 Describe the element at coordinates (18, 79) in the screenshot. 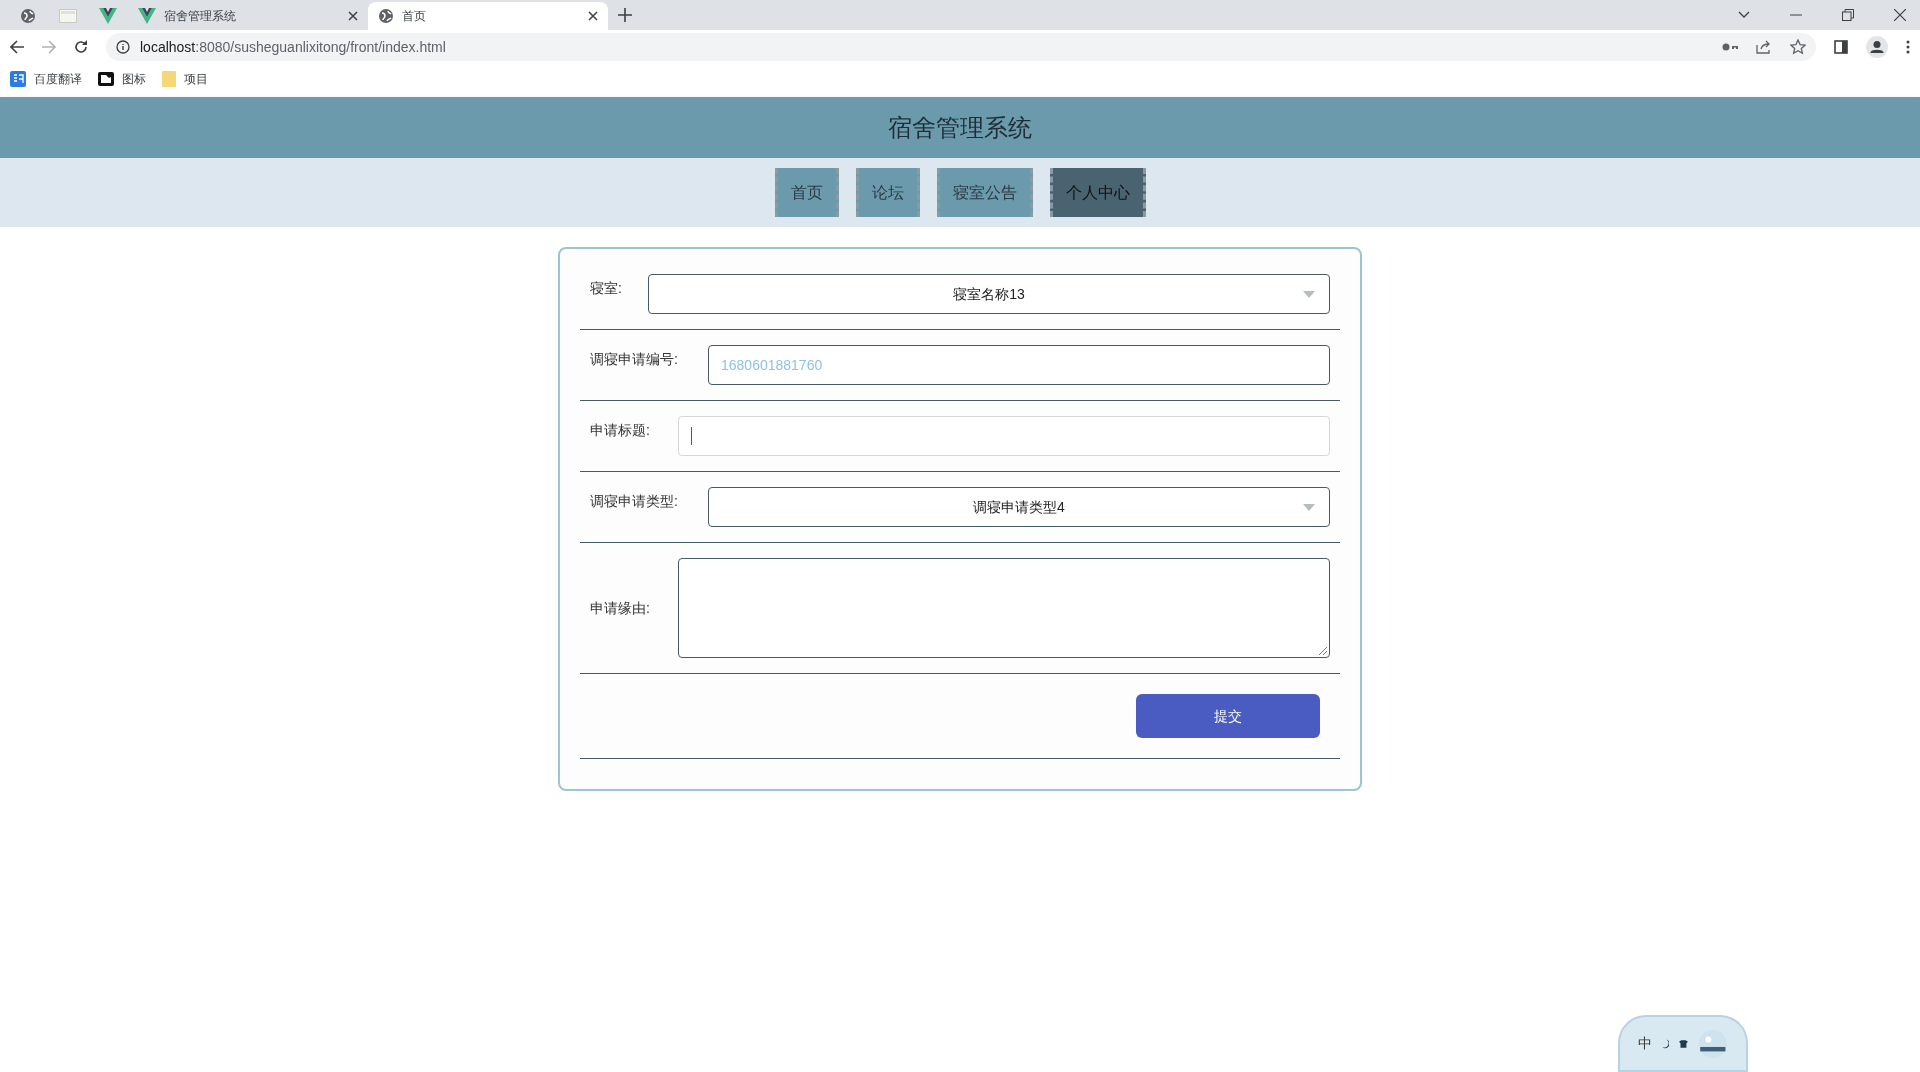

I see `translate-icon` at that location.